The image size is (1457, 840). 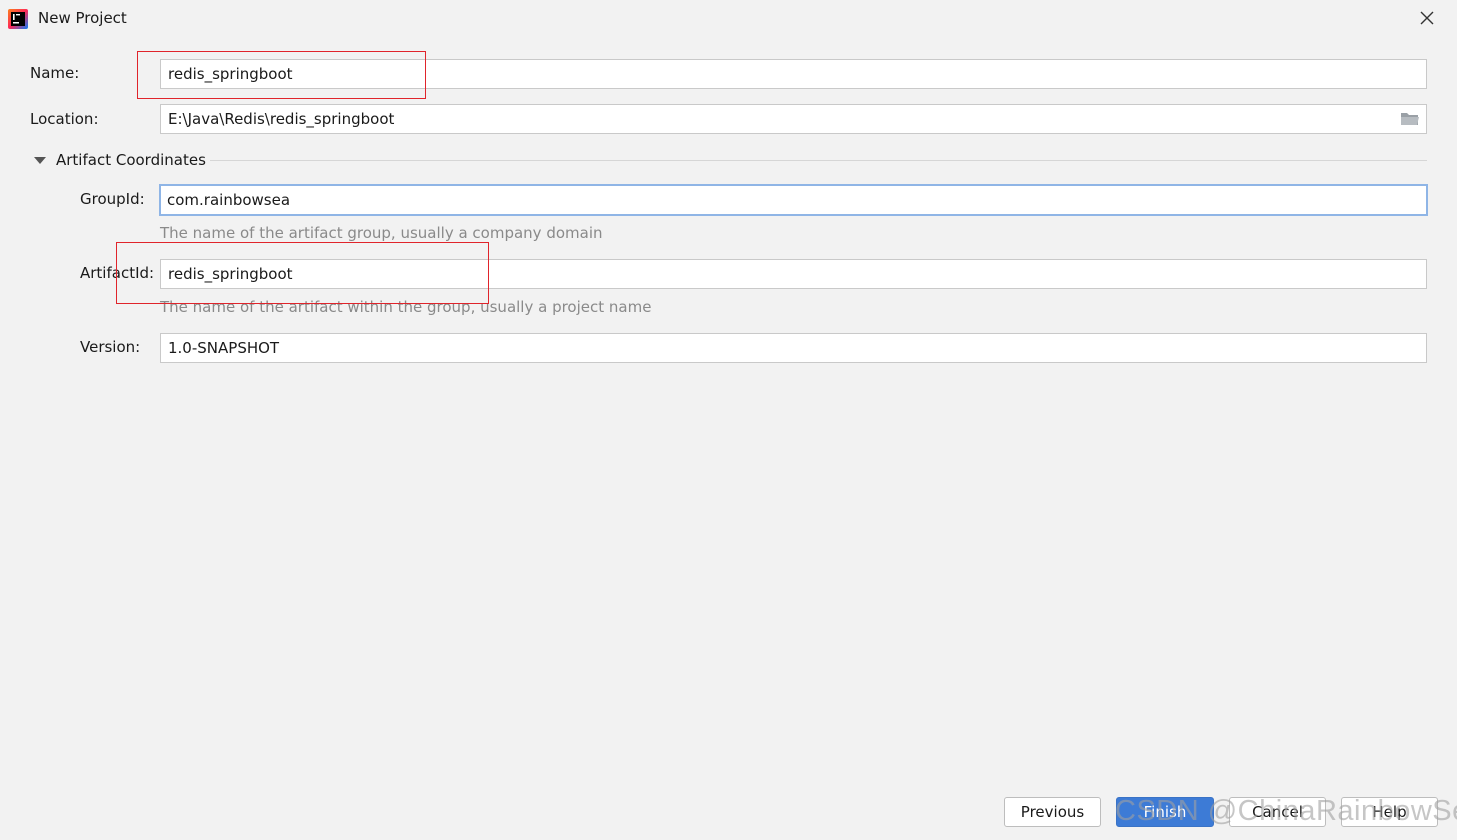 What do you see at coordinates (40, 160) in the screenshot?
I see `expand-arrow-icon` at bounding box center [40, 160].